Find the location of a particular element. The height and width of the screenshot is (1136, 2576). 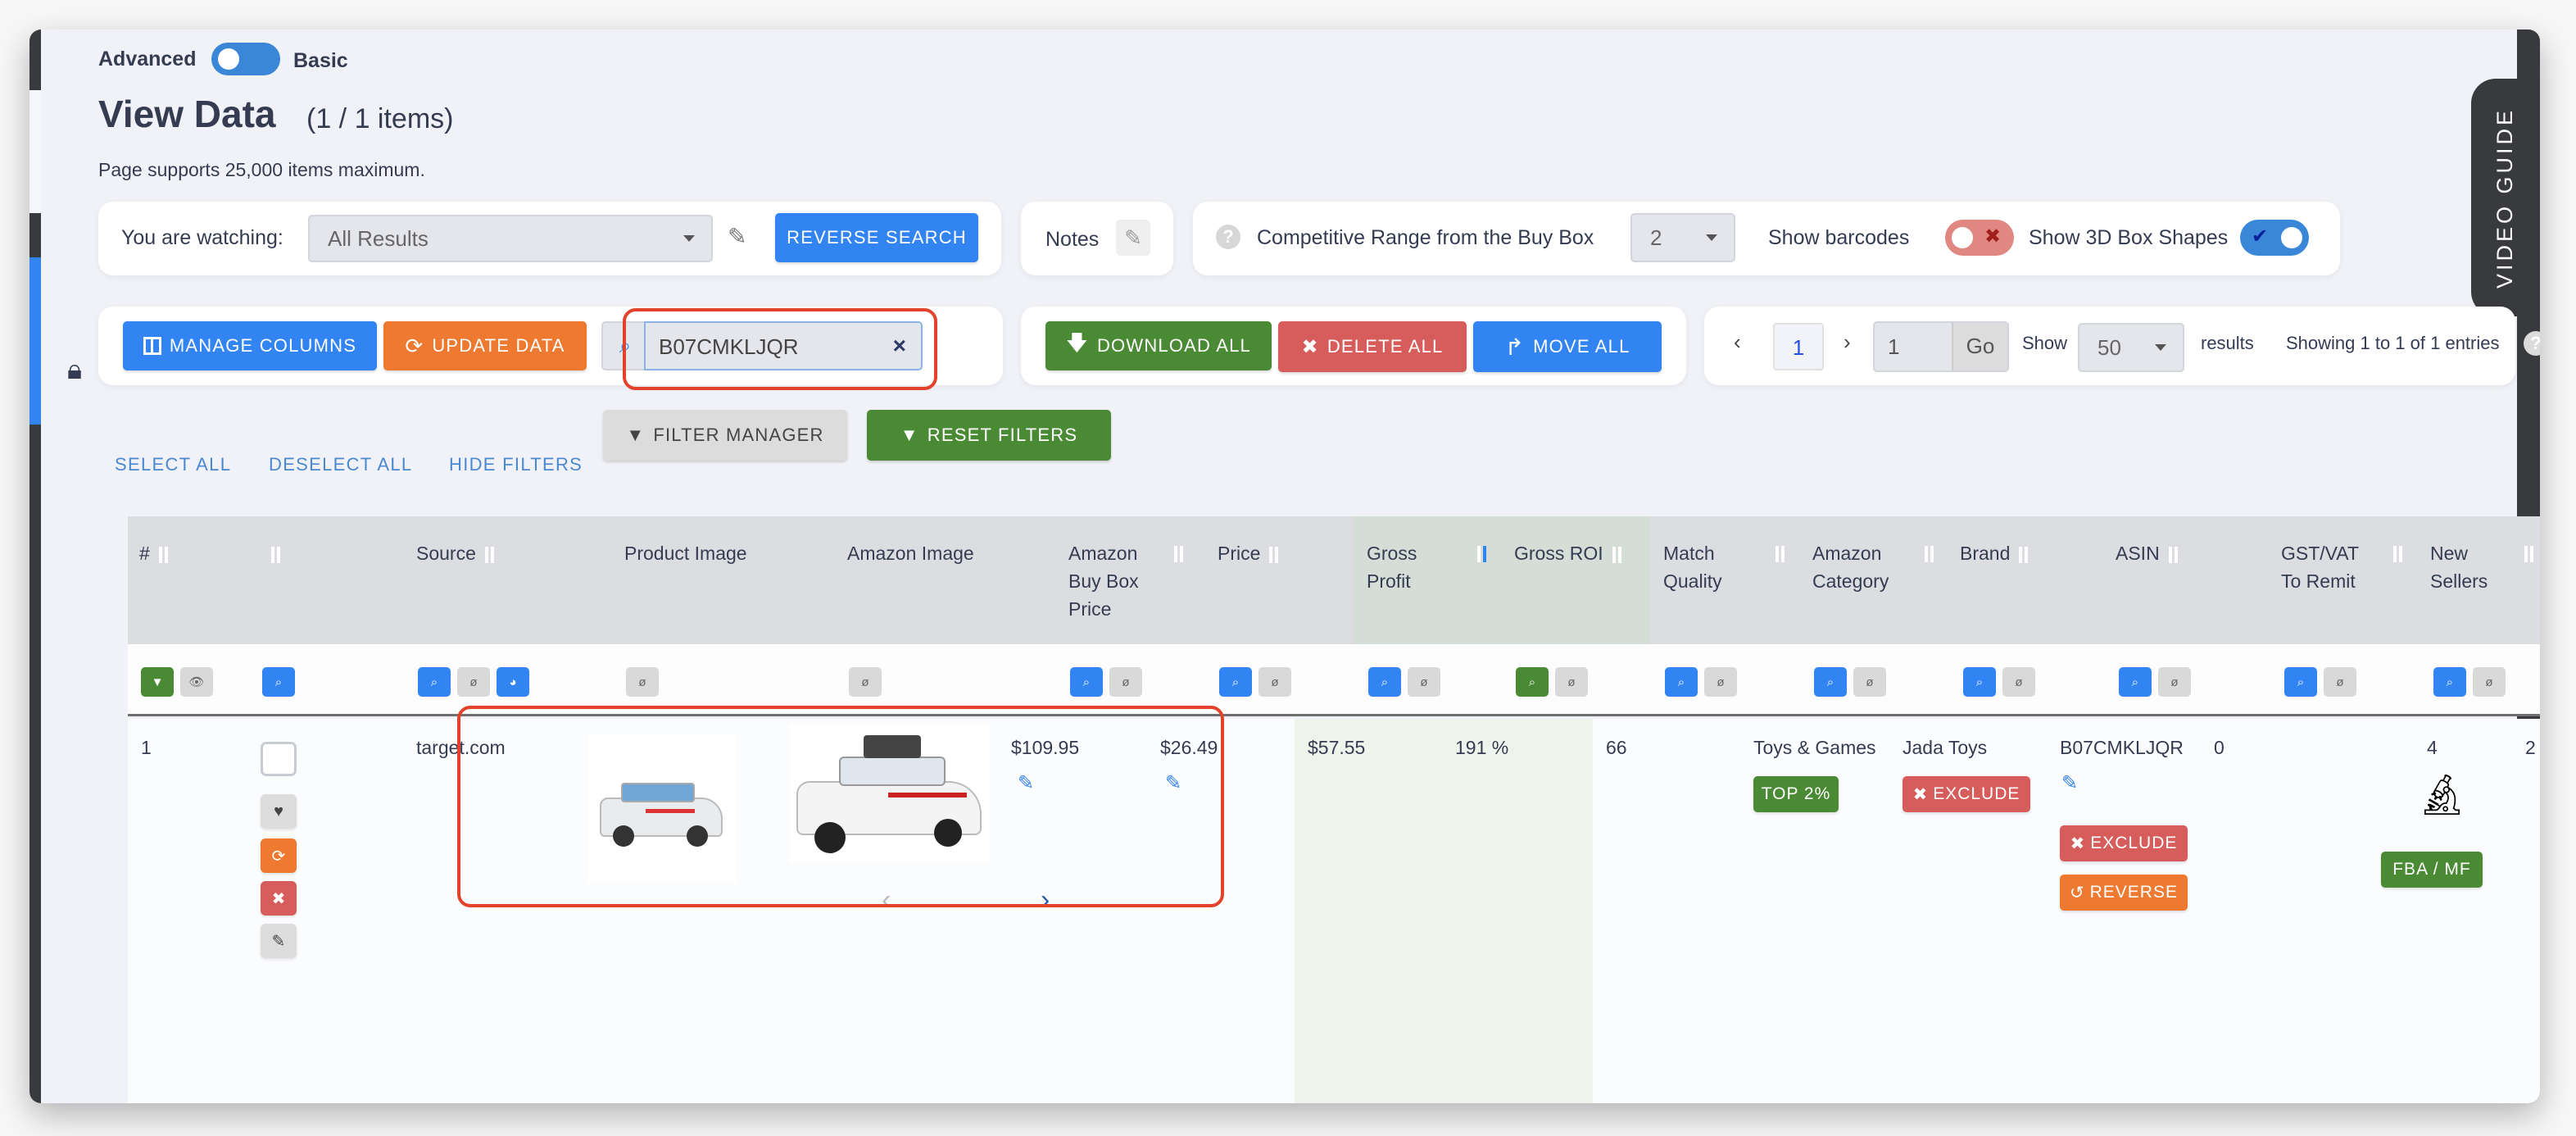

filter-icon: ▼ is located at coordinates (910, 435).